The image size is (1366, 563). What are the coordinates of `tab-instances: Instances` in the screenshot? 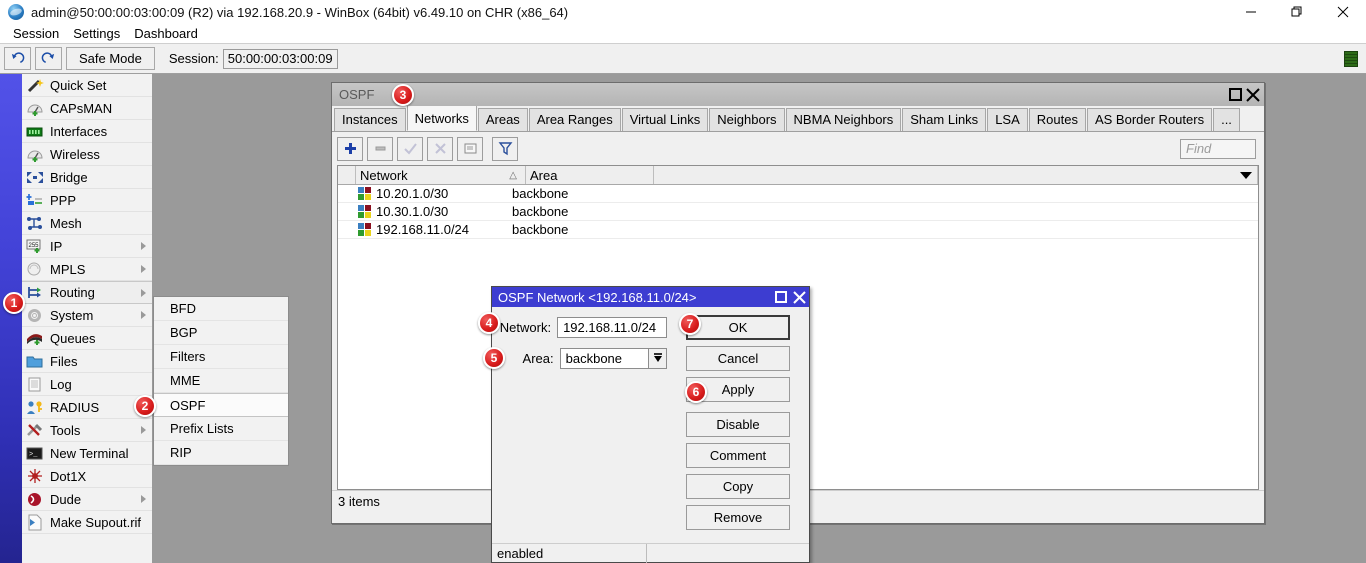 It's located at (370, 119).